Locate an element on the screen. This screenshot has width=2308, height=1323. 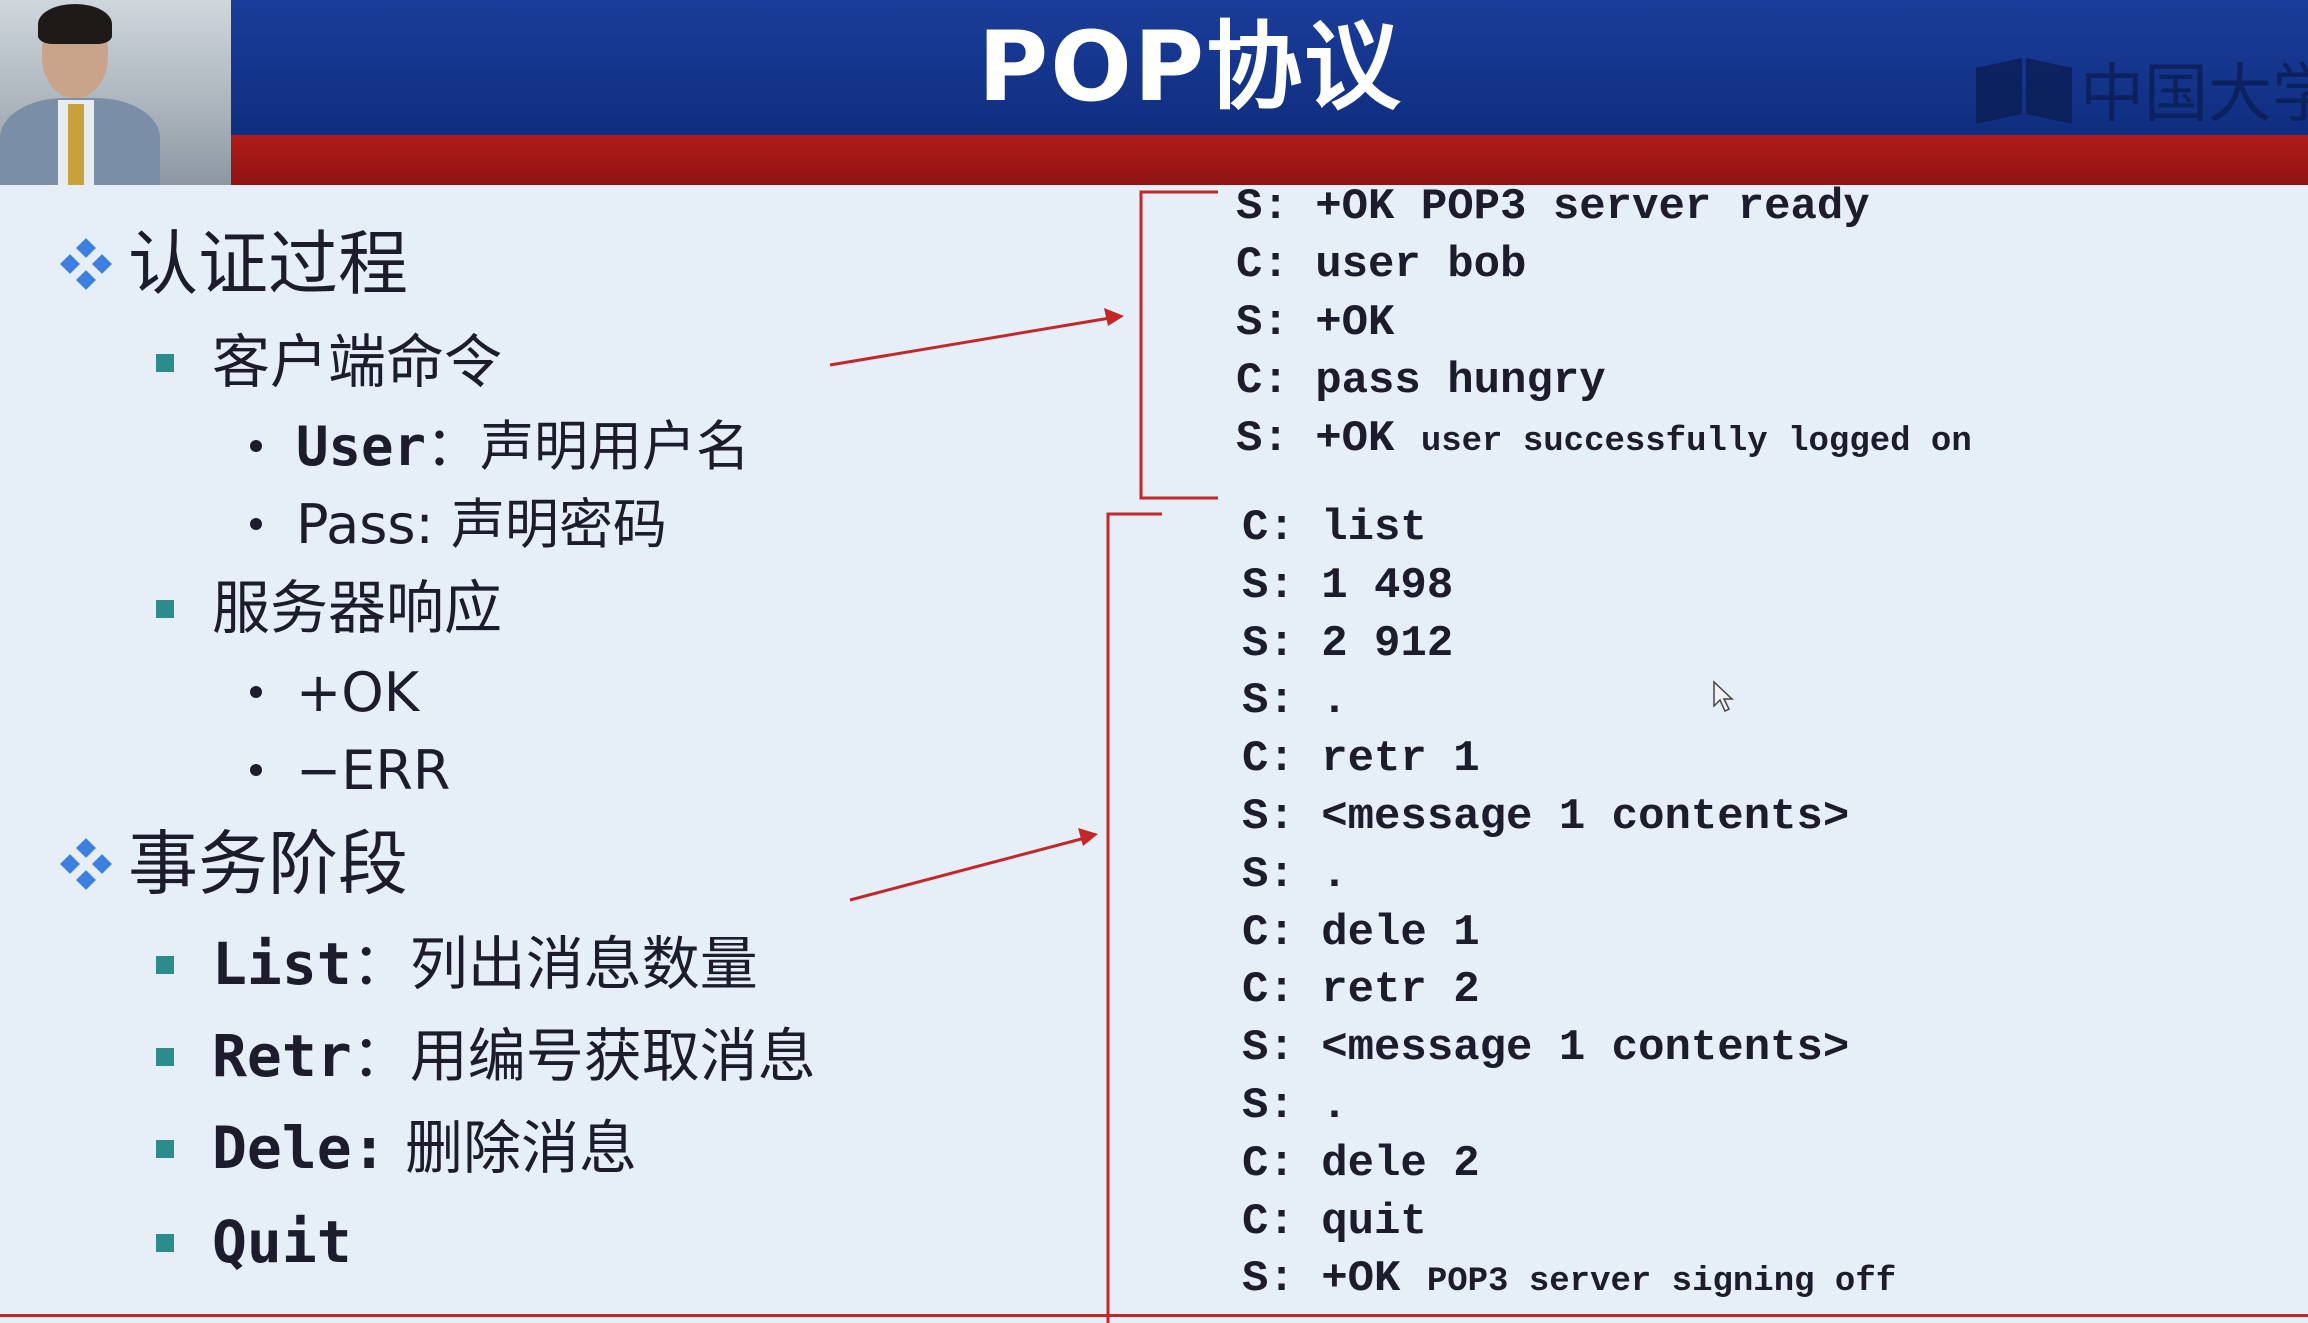
message-text: dele 1 is located at coordinates (1400, 932).